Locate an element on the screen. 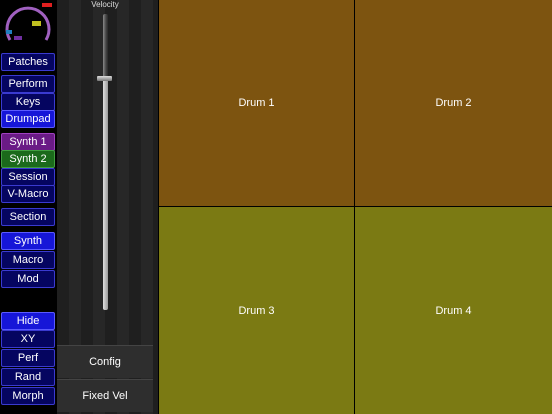  velocity-slider-thumb is located at coordinates (104, 78).